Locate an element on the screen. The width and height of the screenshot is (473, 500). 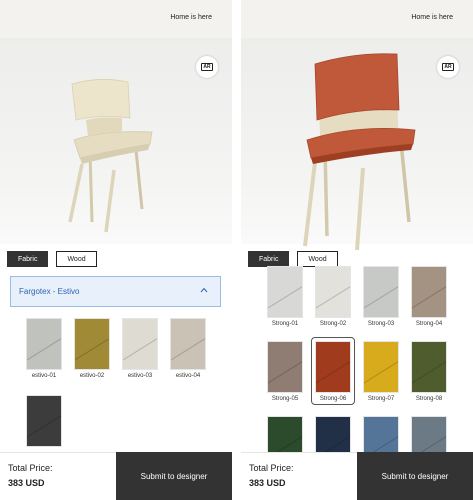
swatch-label: Strong-07 is located at coordinates (381, 399).